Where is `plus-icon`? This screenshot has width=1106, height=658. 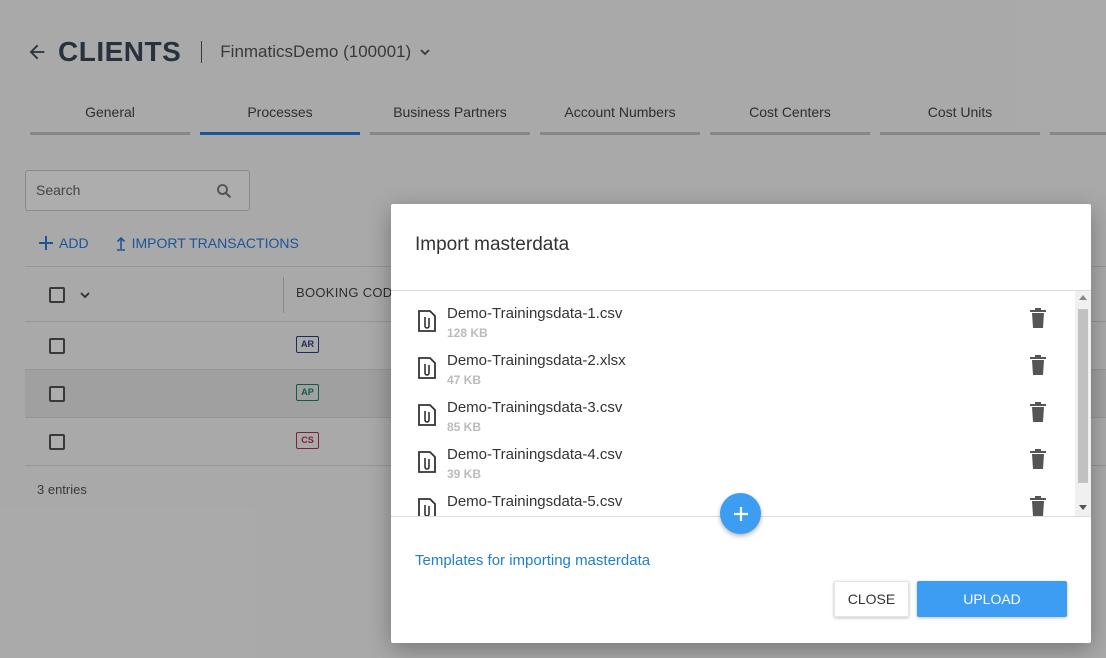 plus-icon is located at coordinates (740, 513).